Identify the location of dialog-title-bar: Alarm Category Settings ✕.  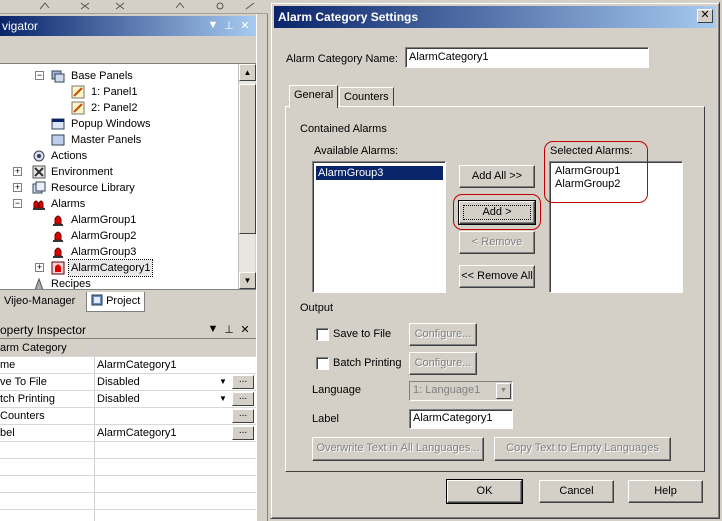
(495, 17).